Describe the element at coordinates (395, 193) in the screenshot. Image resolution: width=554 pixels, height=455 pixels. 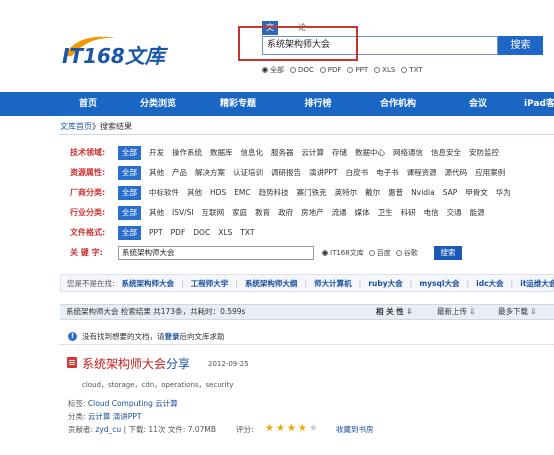
I see `filter-option: 惠普` at that location.